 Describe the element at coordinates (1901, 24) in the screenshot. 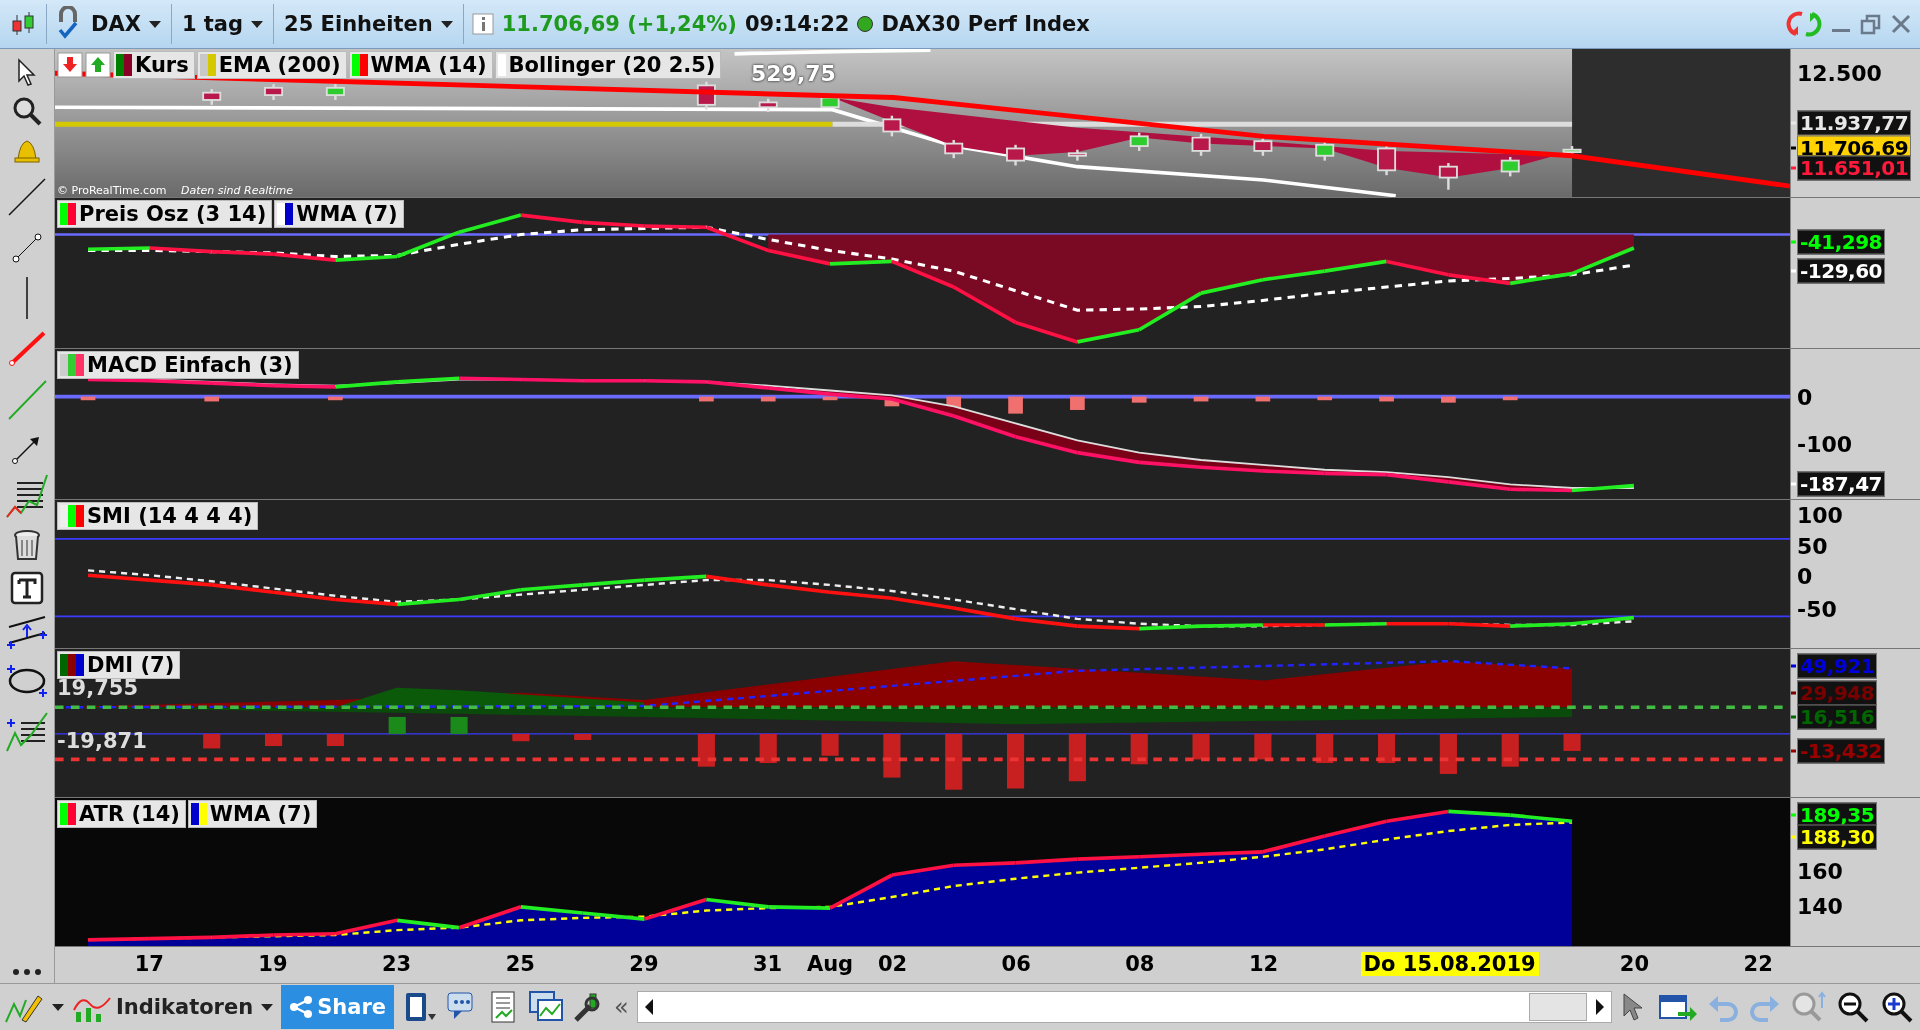

I see `close-icon` at that location.